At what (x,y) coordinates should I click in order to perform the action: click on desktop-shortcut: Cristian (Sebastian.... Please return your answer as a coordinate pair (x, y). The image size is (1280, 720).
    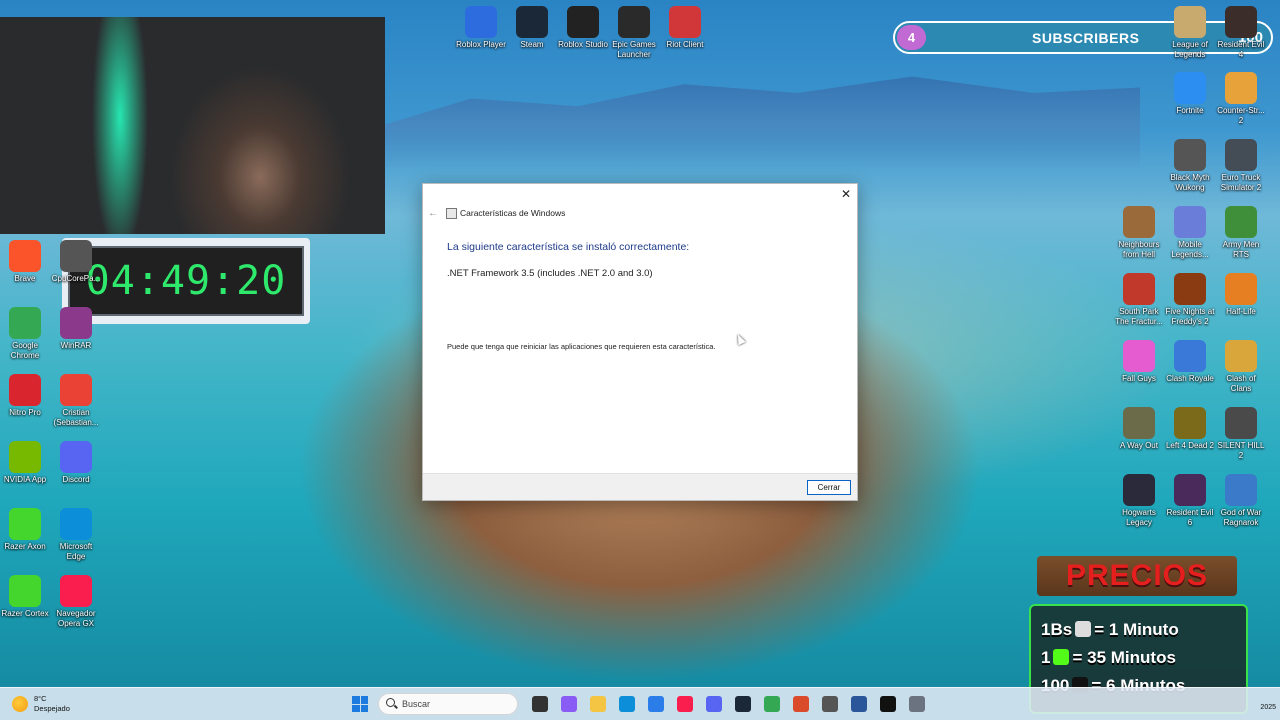
    Looking at the image, I should click on (76, 401).